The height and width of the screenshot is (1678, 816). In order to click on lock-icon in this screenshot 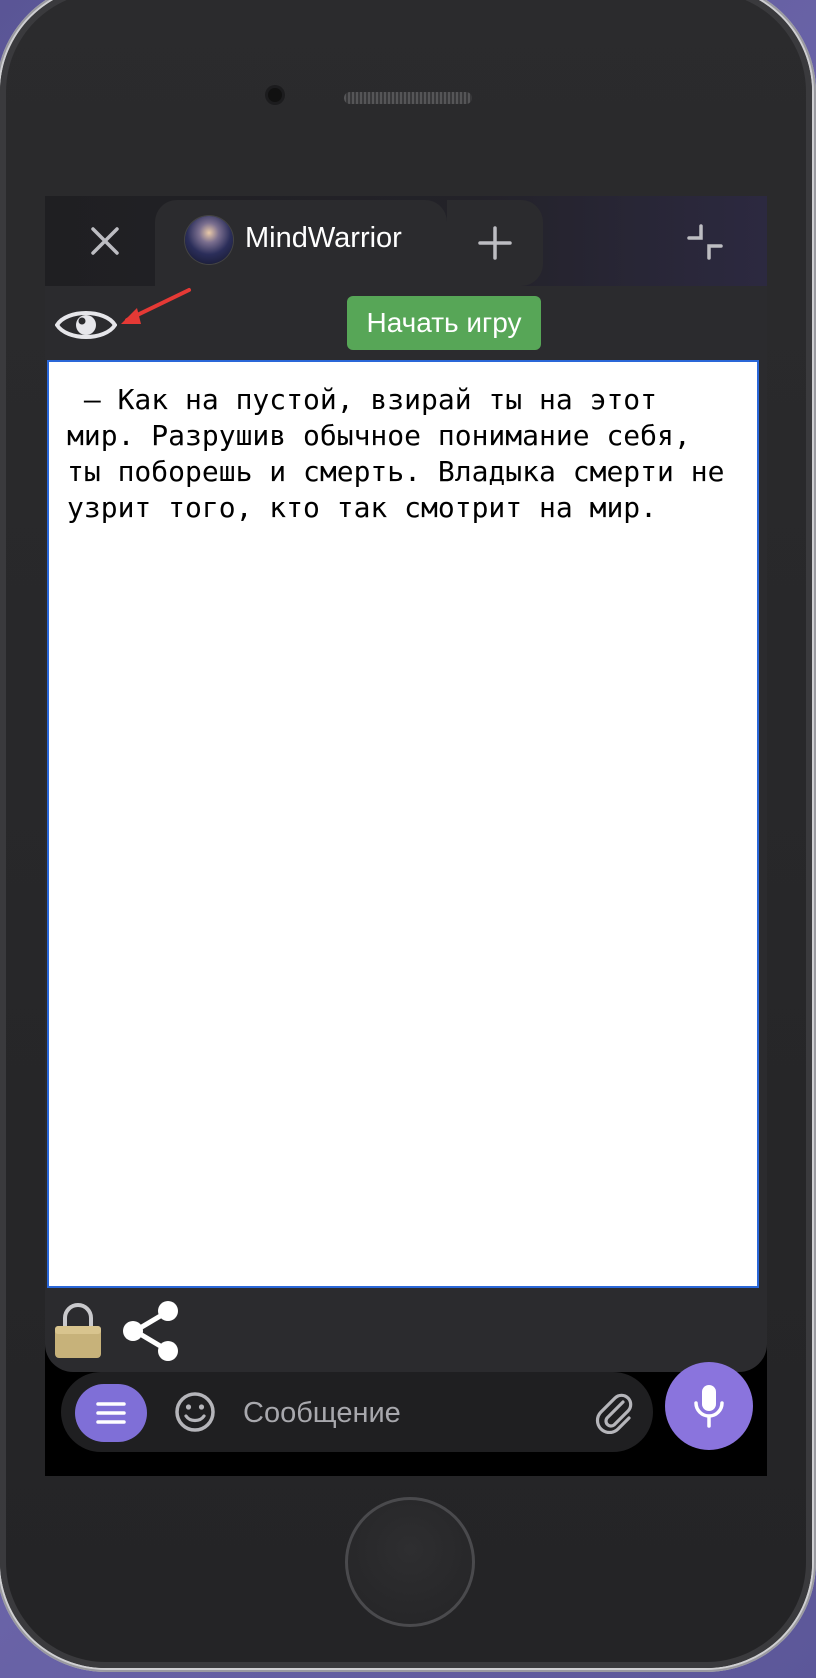, I will do `click(78, 1330)`.